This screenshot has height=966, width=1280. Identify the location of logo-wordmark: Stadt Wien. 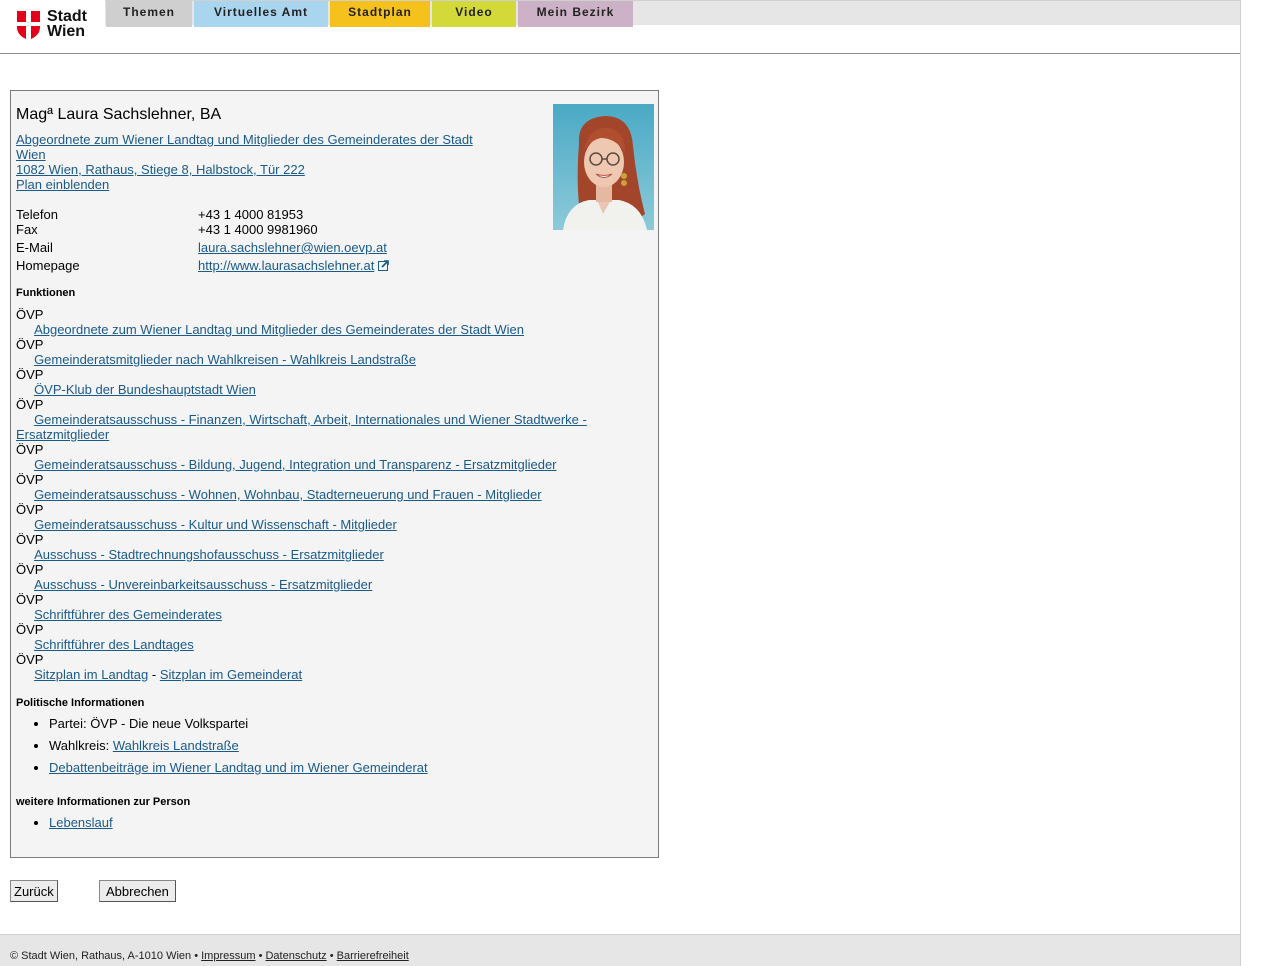
(67, 24).